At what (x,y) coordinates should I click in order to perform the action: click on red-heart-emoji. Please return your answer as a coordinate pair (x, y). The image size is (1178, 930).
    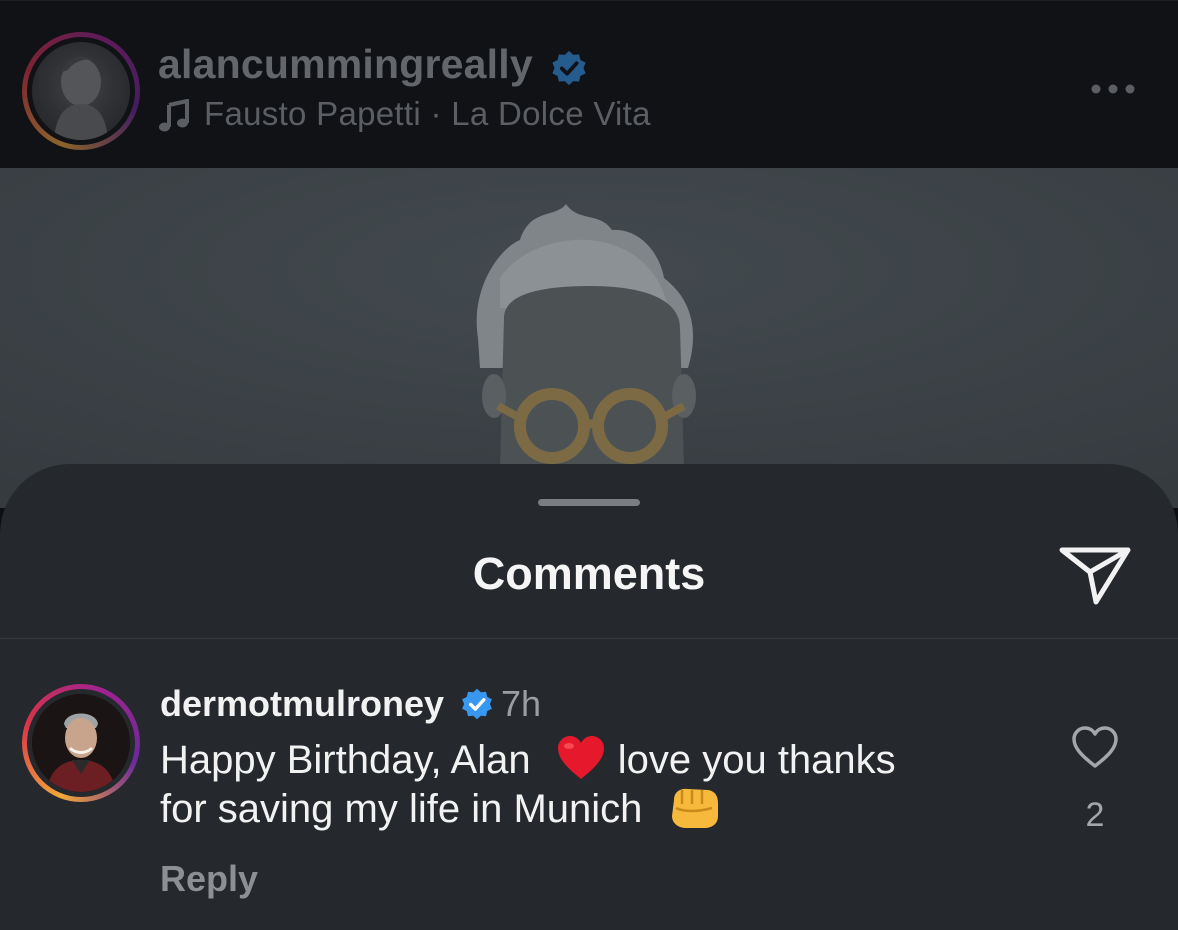
    Looking at the image, I should click on (580, 758).